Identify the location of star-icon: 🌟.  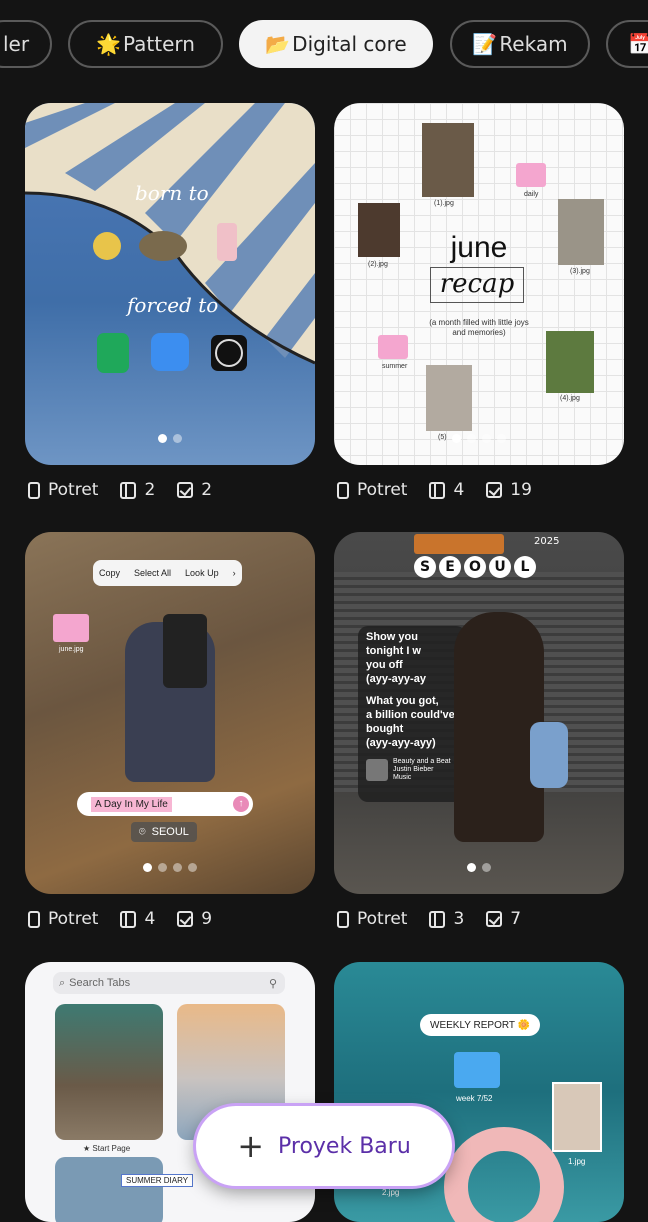
(108, 44).